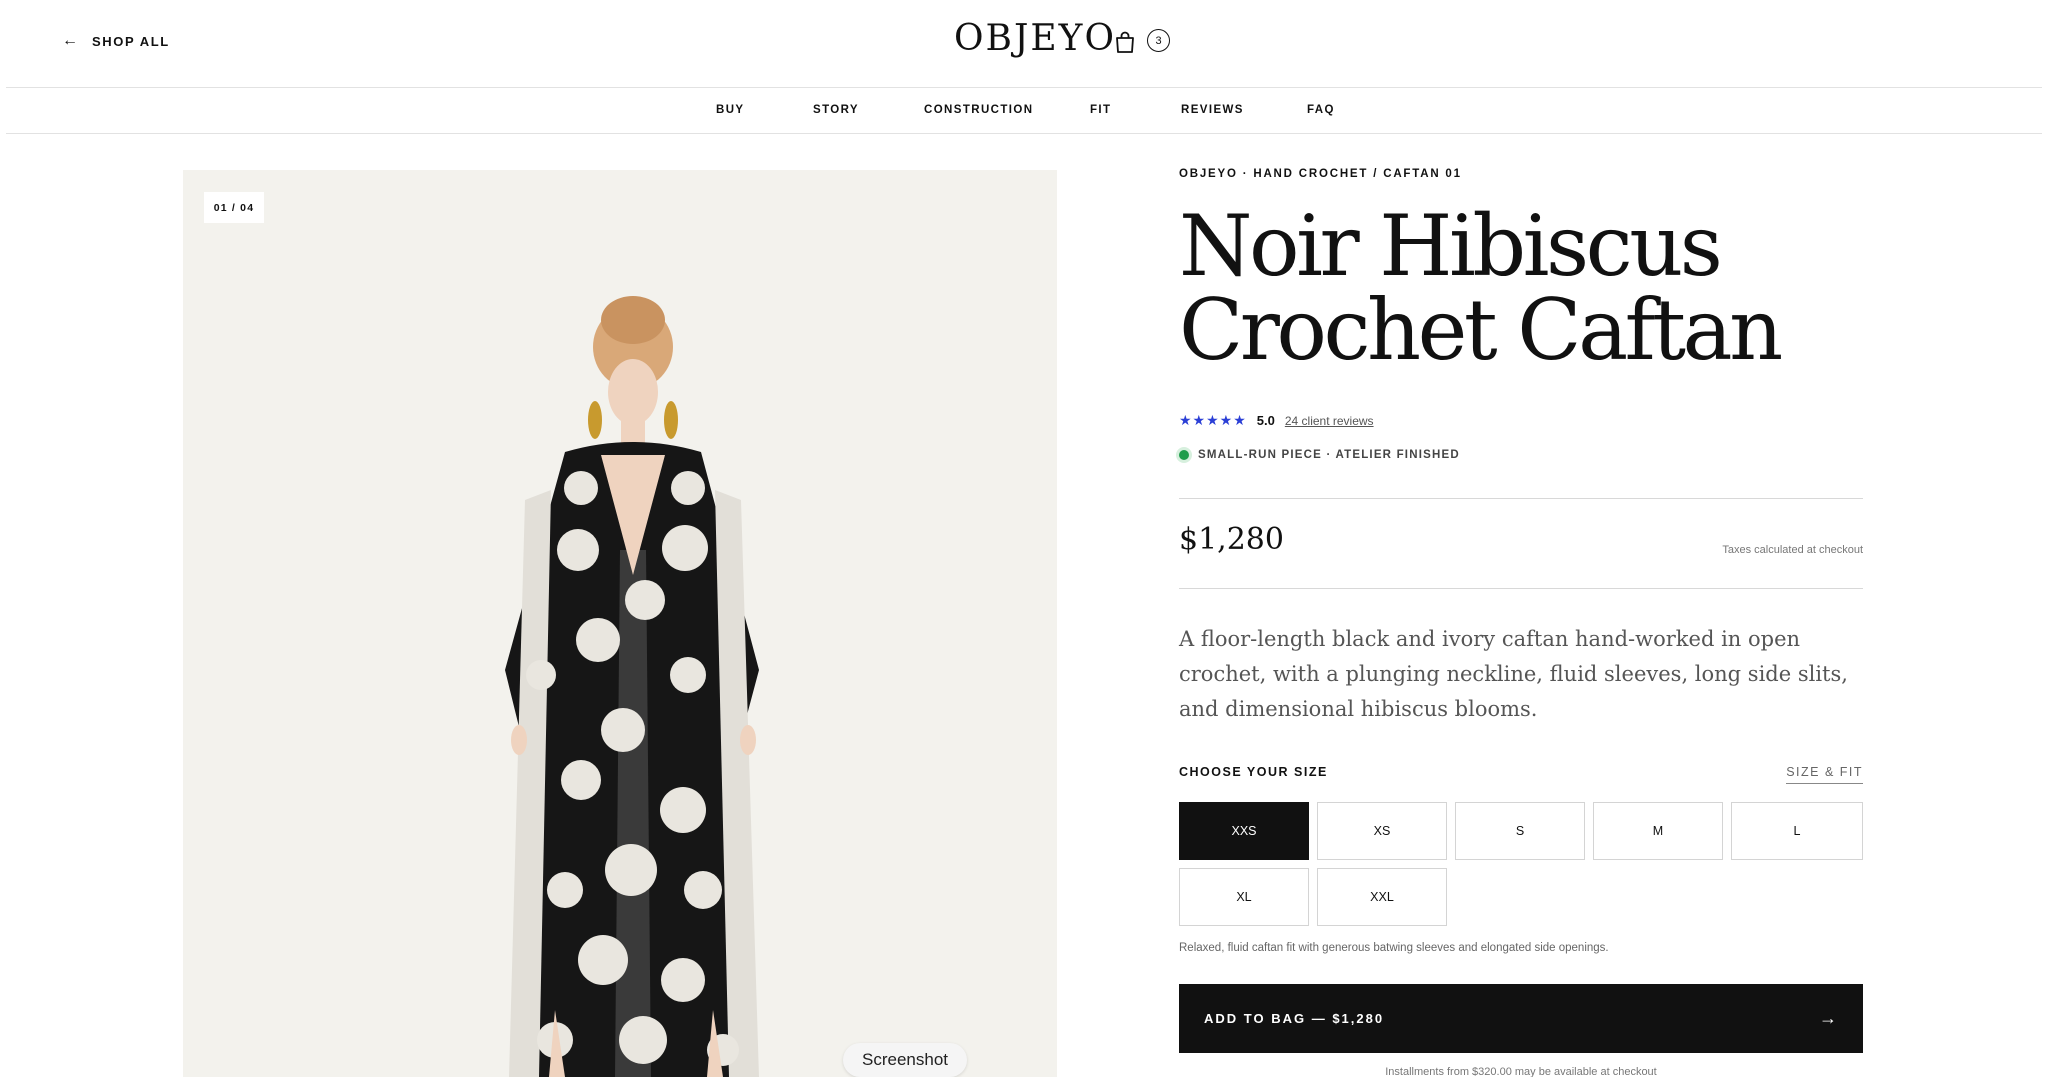  Describe the element at coordinates (1828, 1018) in the screenshot. I see `arrow-right-icon: →` at that location.